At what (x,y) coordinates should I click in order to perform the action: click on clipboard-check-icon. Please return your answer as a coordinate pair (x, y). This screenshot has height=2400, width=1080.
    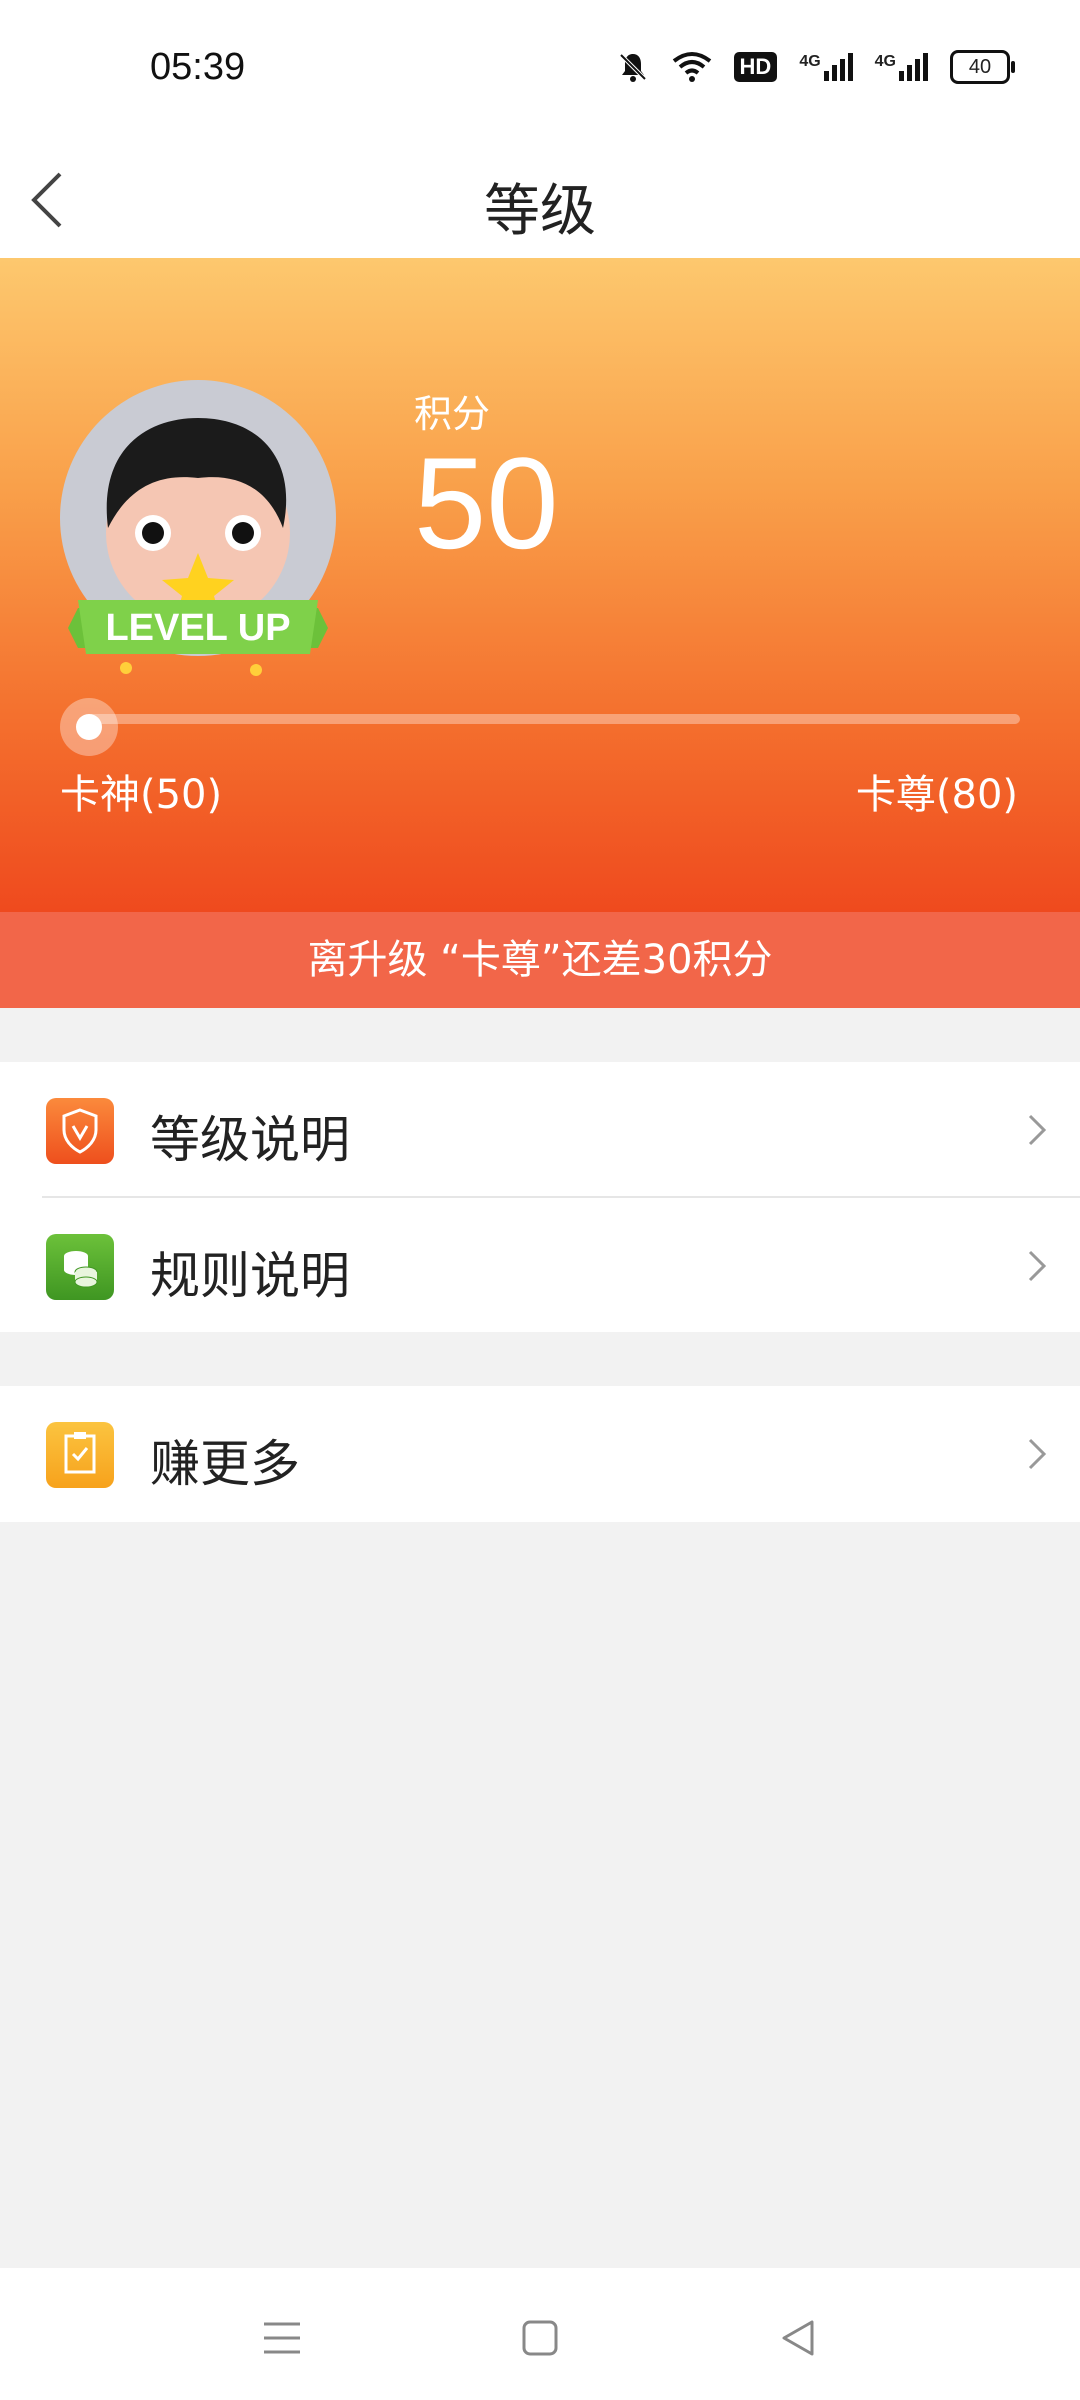
    Looking at the image, I should click on (80, 1455).